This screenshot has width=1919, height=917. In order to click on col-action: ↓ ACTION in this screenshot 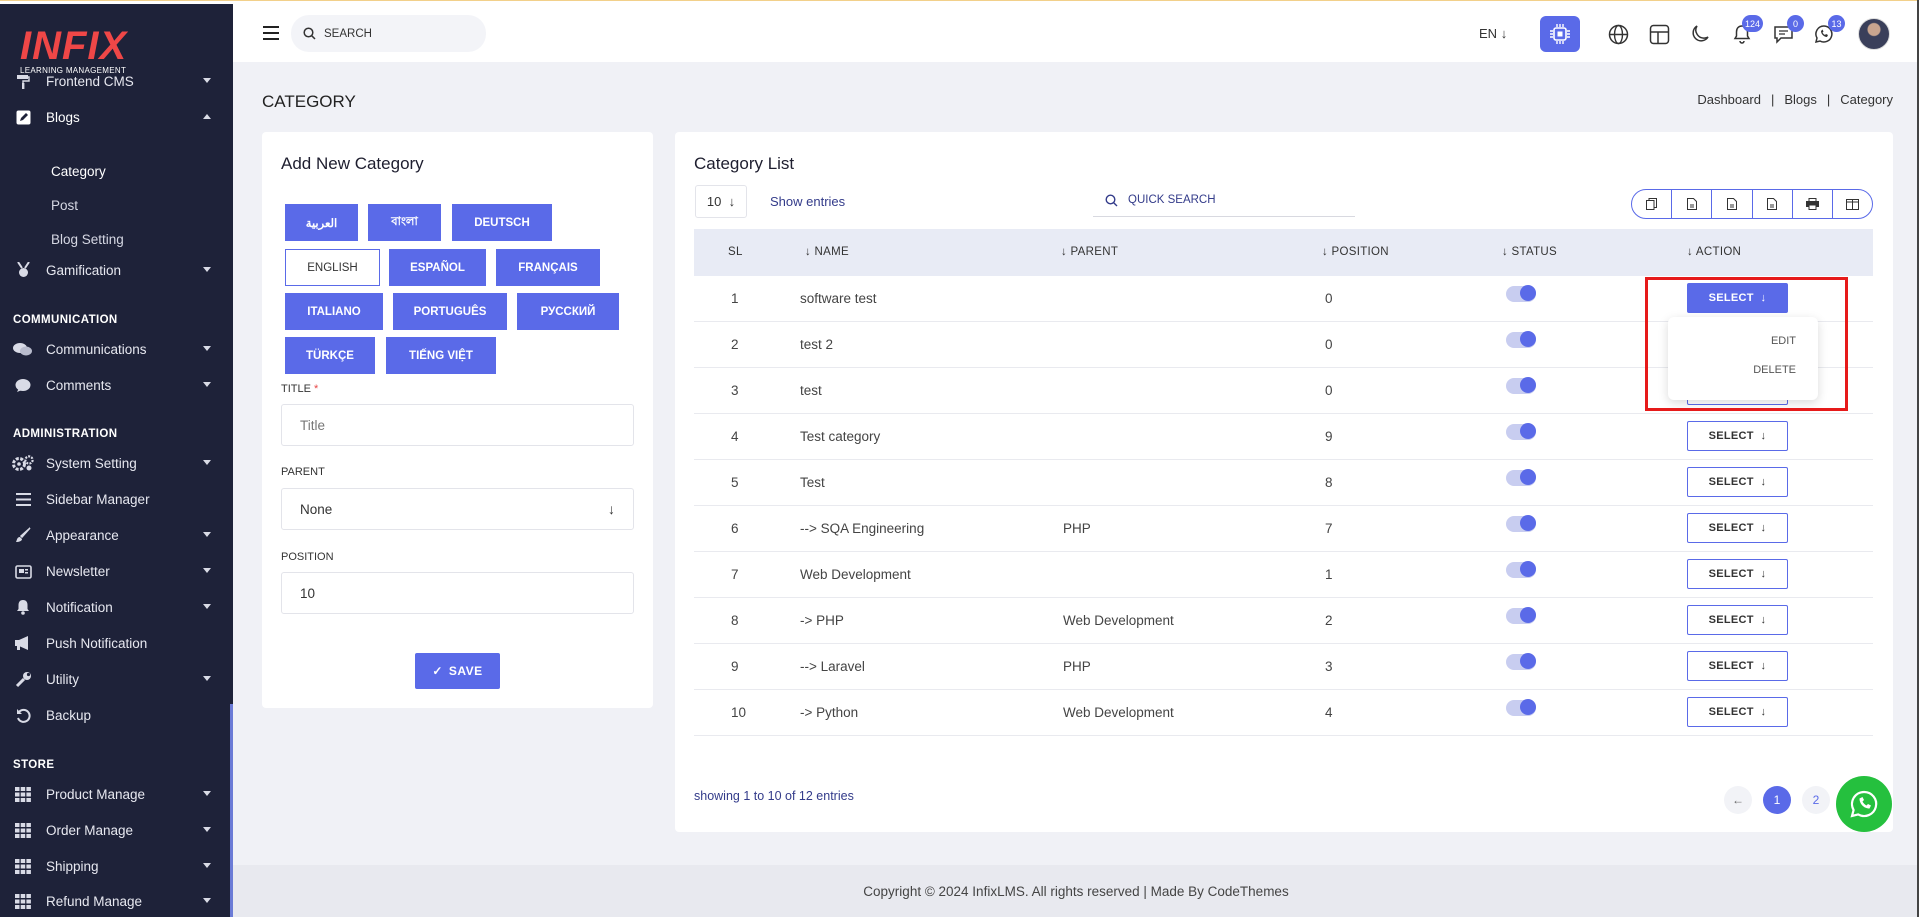, I will do `click(1714, 252)`.